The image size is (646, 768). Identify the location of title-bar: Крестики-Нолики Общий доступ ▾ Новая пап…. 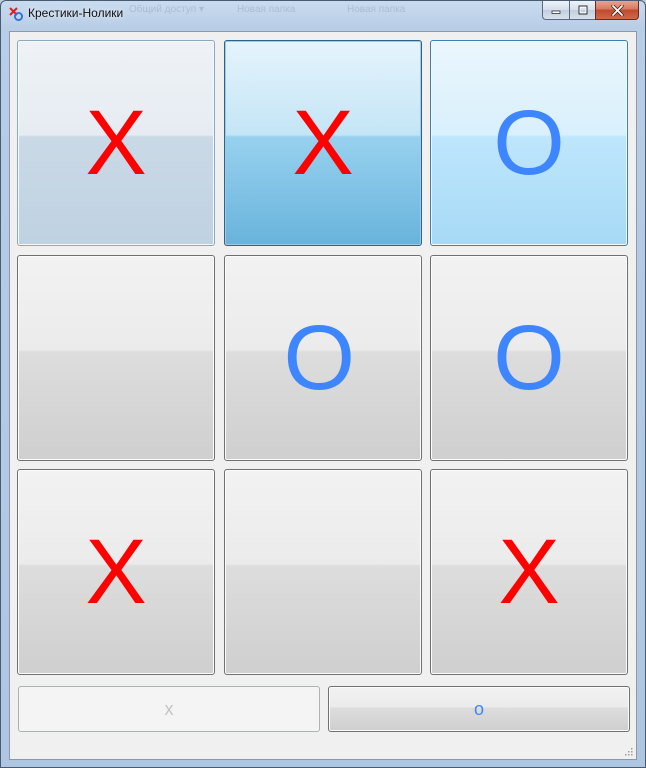
(323, 14).